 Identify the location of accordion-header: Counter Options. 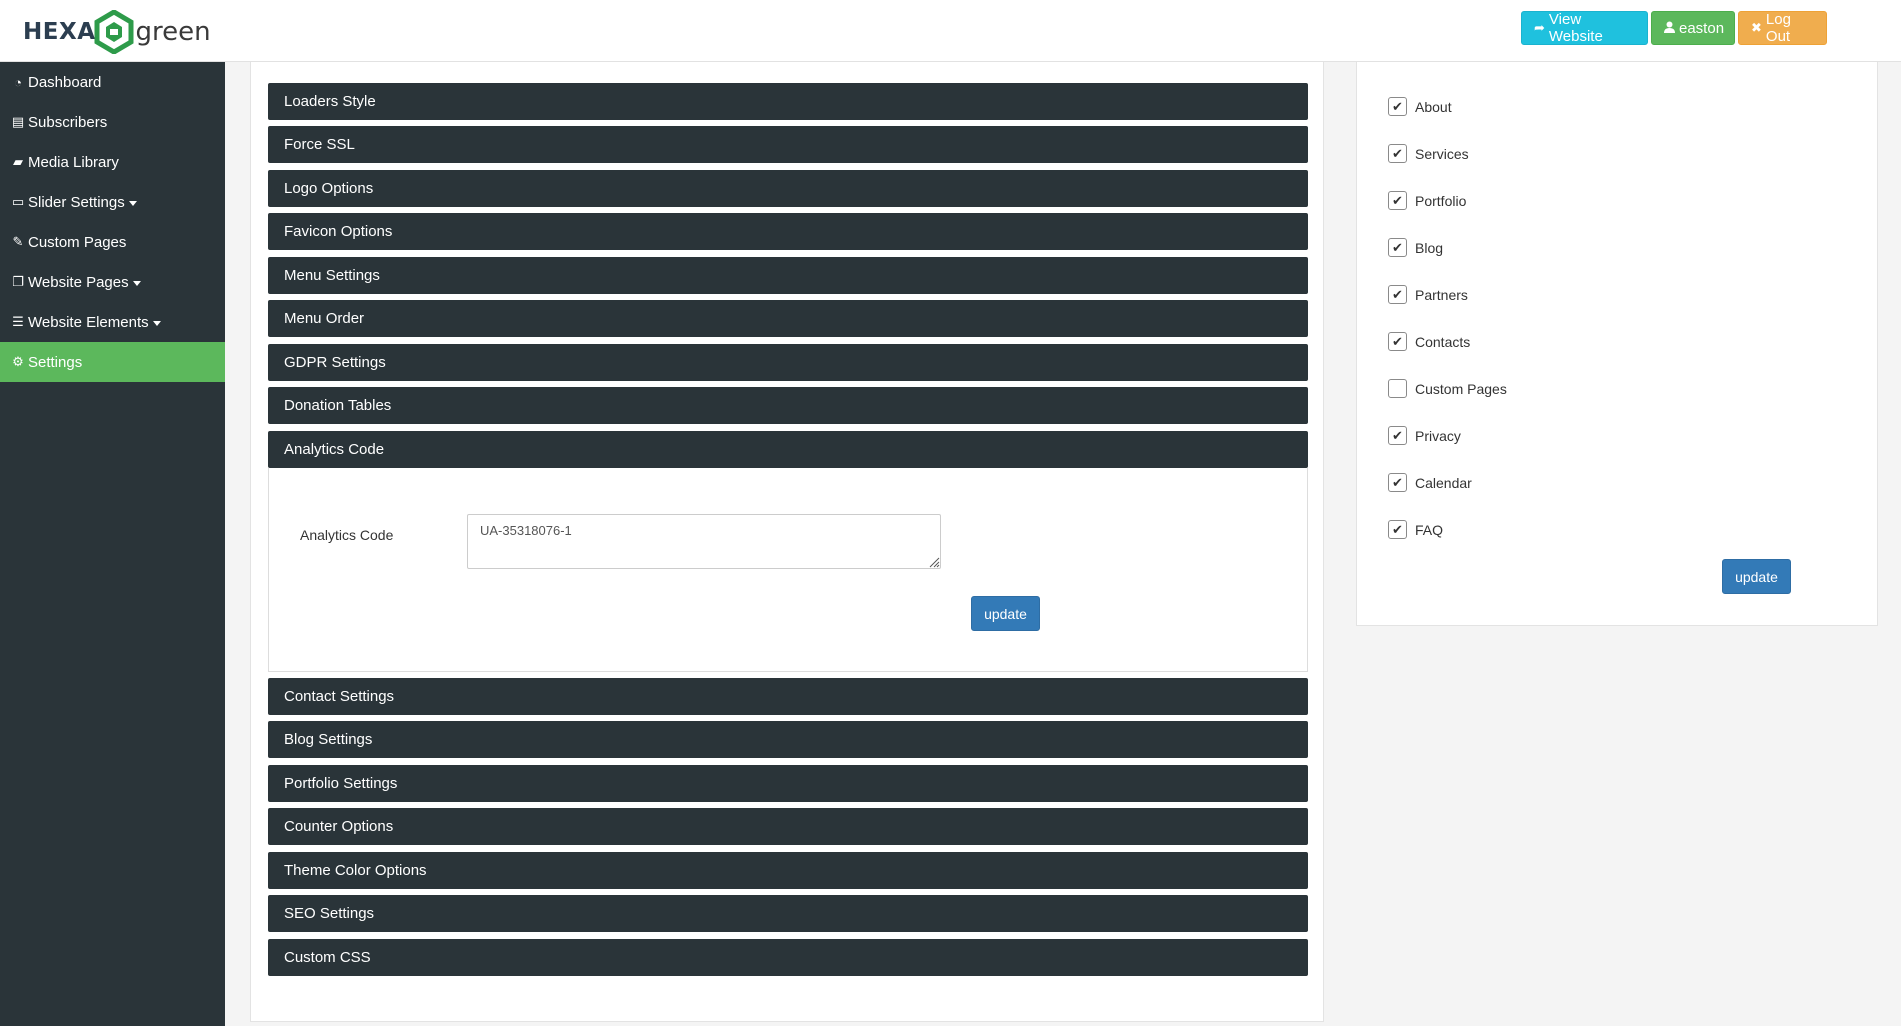
(788, 826).